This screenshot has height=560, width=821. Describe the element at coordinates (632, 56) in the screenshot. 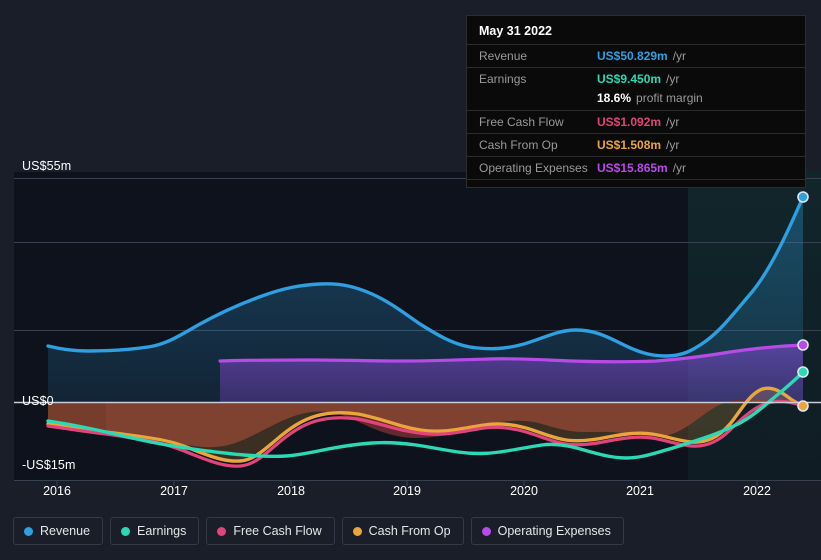

I see `tooltip-value-revenue: US$50.829m` at that location.